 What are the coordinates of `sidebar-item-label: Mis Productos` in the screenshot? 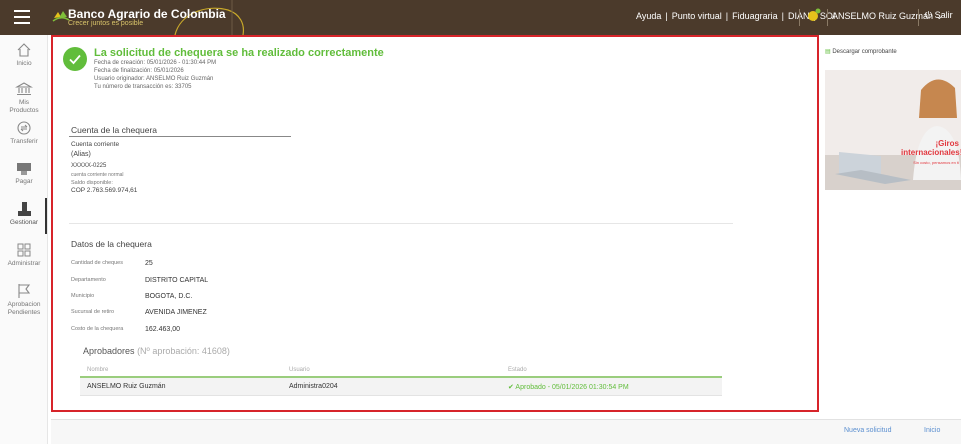 It's located at (24, 106).